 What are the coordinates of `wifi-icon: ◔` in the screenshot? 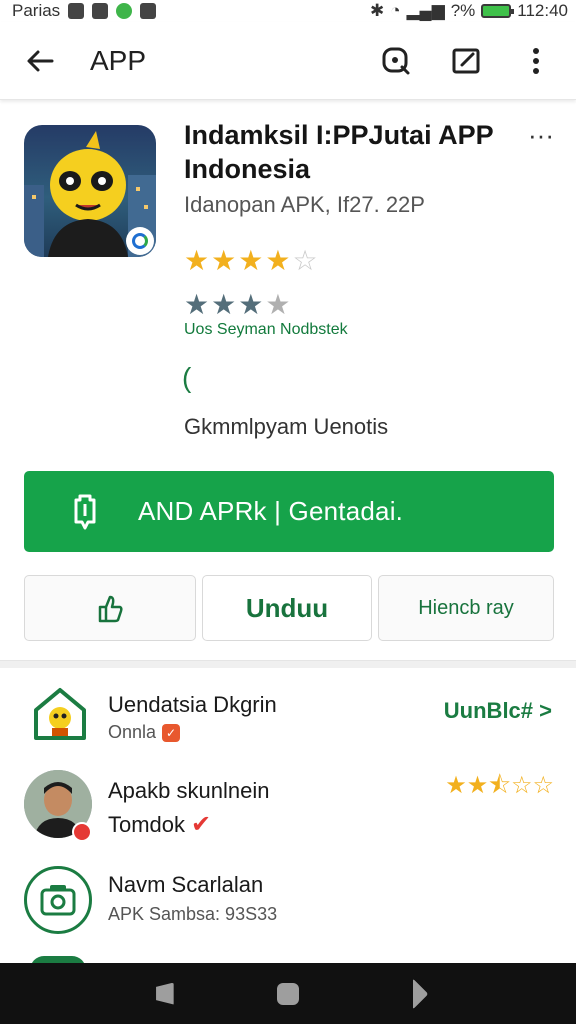 It's located at (395, 10).